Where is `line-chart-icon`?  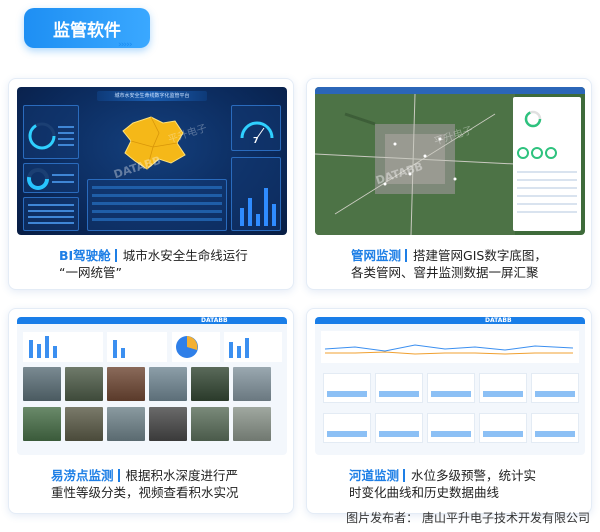
line-chart-icon is located at coordinates (450, 347).